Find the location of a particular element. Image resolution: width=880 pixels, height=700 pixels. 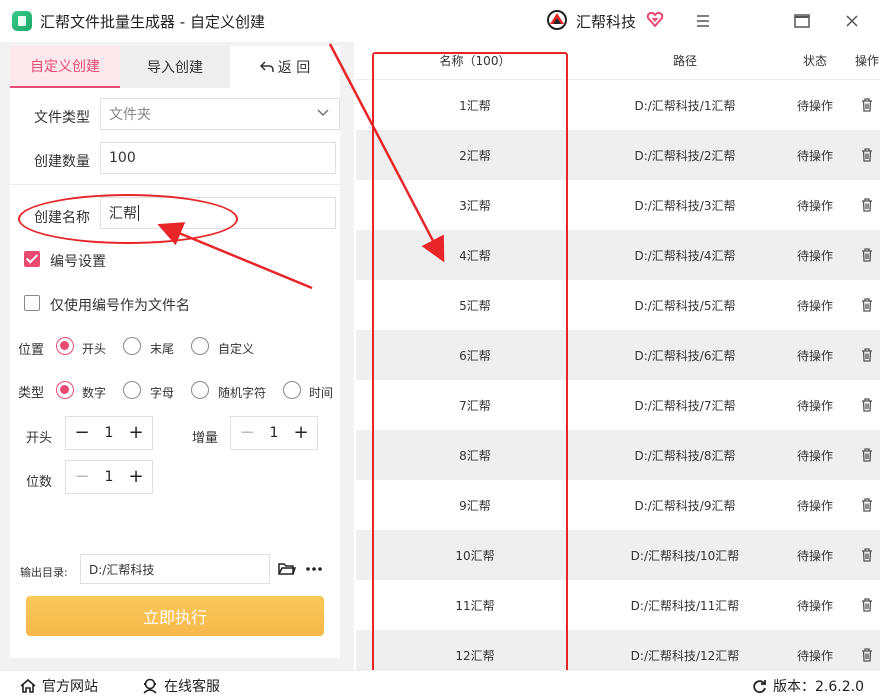

back-icon is located at coordinates (266, 66).